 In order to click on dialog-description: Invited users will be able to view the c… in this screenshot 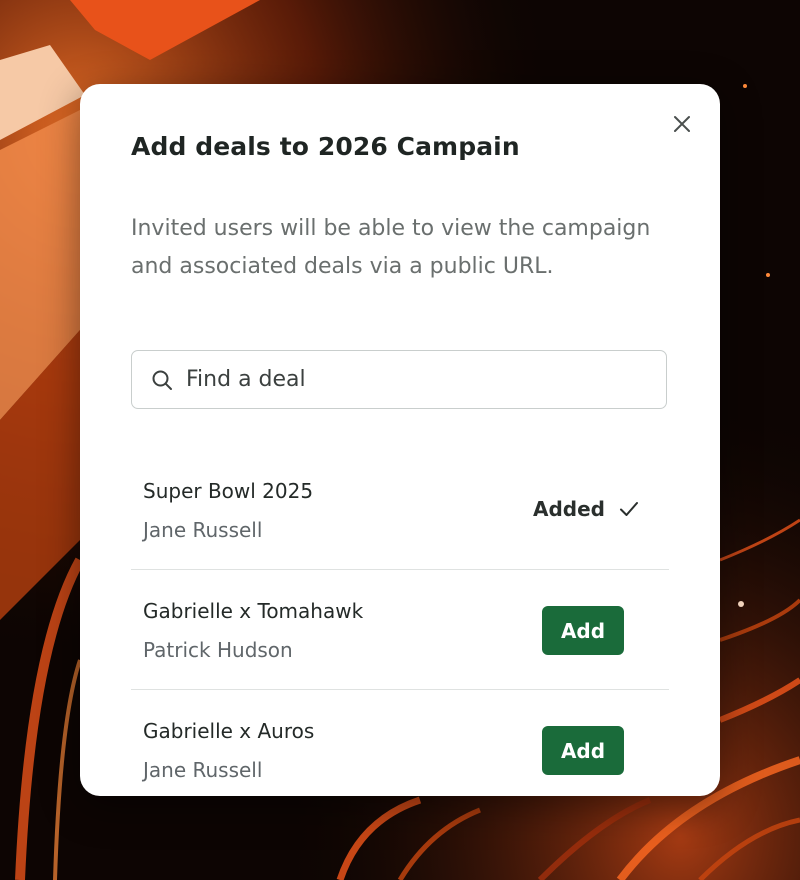, I will do `click(391, 247)`.